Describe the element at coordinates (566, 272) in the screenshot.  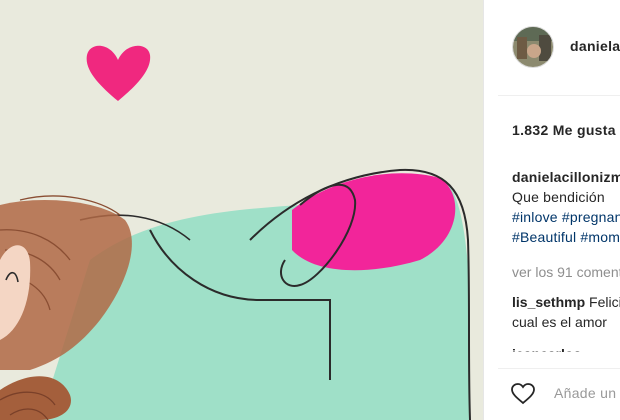
I see `view-all-comments-link: ver los 91 comentarios` at that location.